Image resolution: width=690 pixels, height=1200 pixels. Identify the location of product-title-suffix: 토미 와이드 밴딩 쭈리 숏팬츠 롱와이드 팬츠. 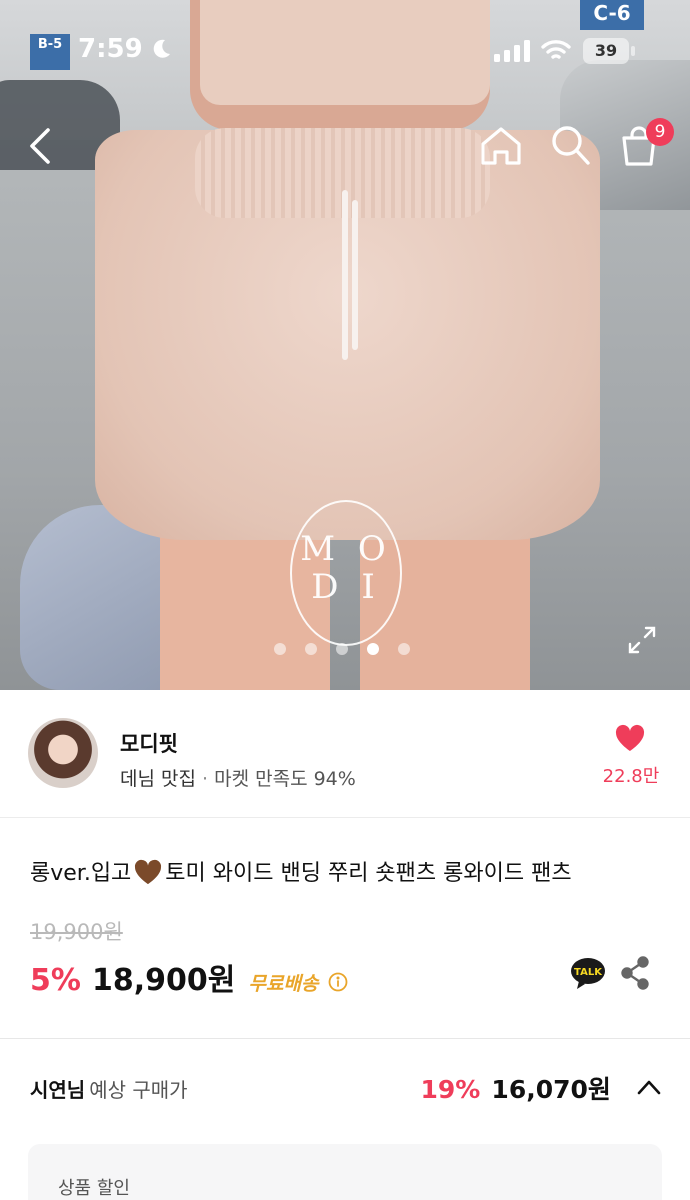
(368, 873).